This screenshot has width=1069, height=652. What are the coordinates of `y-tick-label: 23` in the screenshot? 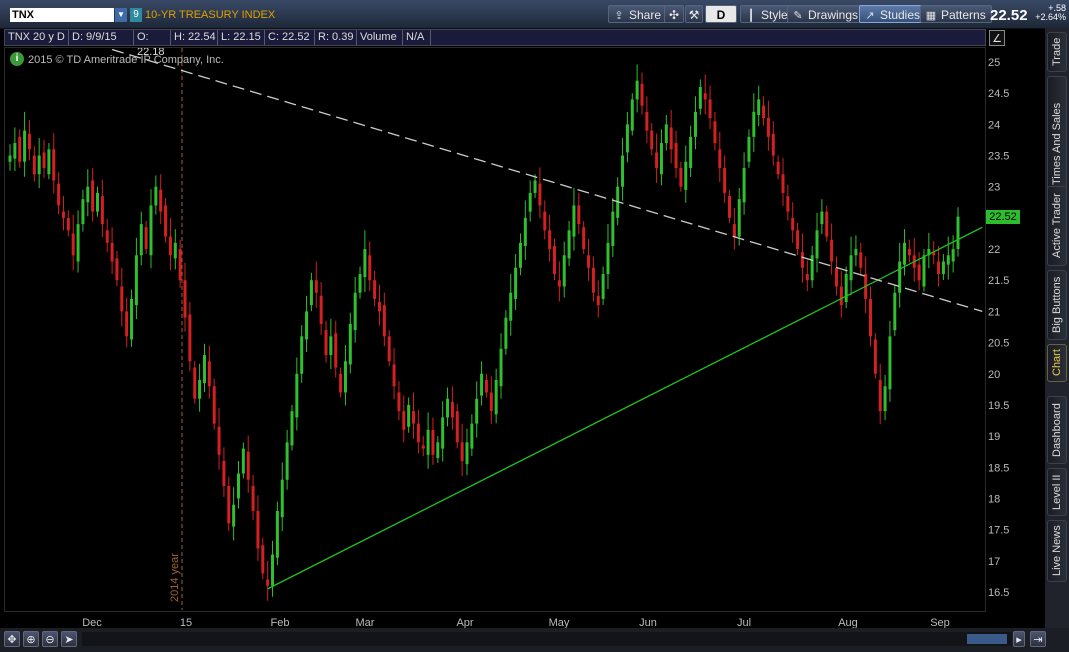 It's located at (994, 188).